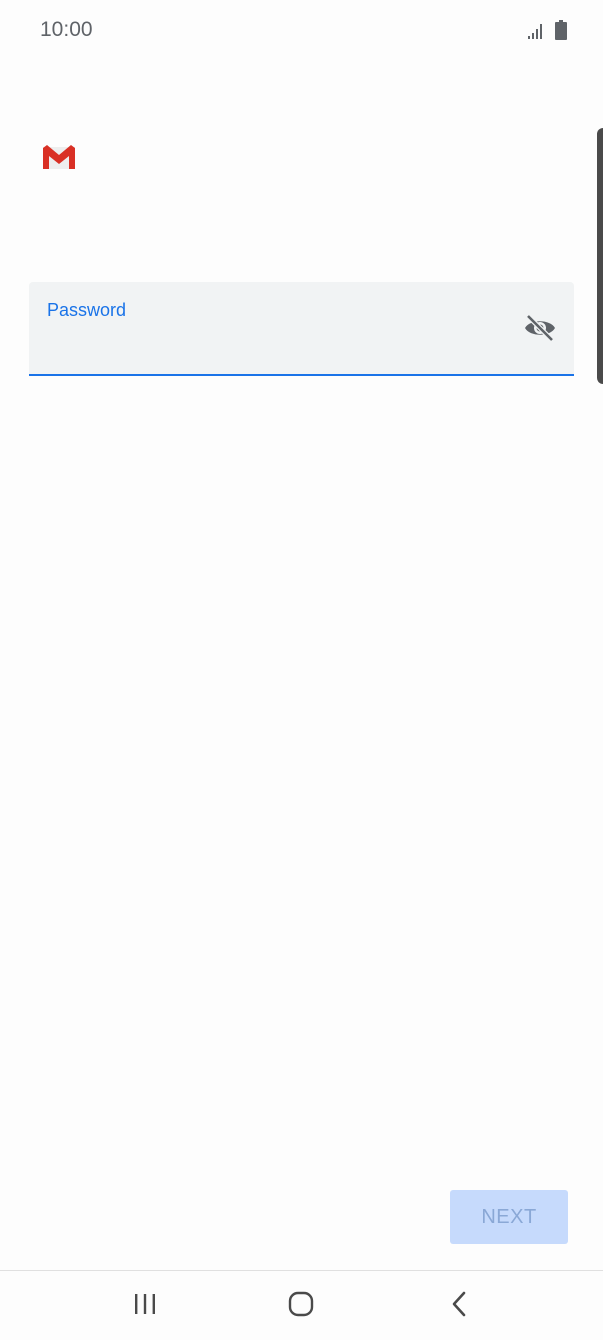 This screenshot has height=1340, width=603. I want to click on password-field: Password, so click(301, 329).